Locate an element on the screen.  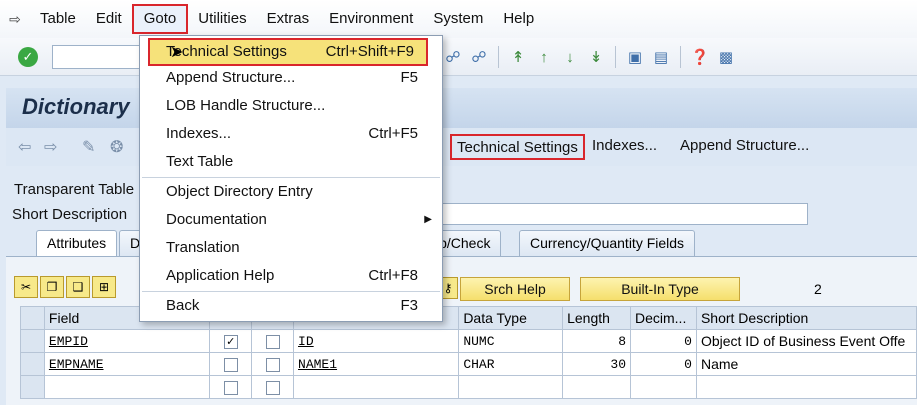
data-element-cell: ID is located at coordinates (376, 341).